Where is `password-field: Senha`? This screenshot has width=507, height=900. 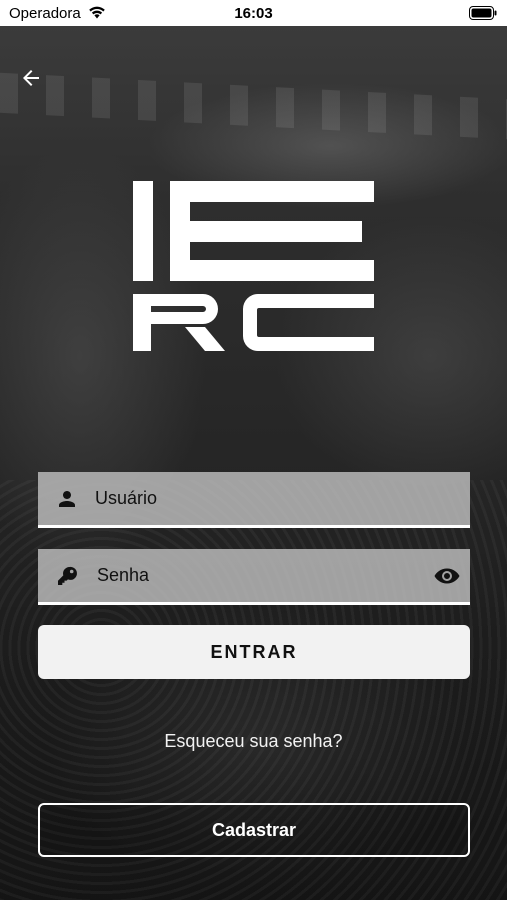
password-field: Senha is located at coordinates (254, 577).